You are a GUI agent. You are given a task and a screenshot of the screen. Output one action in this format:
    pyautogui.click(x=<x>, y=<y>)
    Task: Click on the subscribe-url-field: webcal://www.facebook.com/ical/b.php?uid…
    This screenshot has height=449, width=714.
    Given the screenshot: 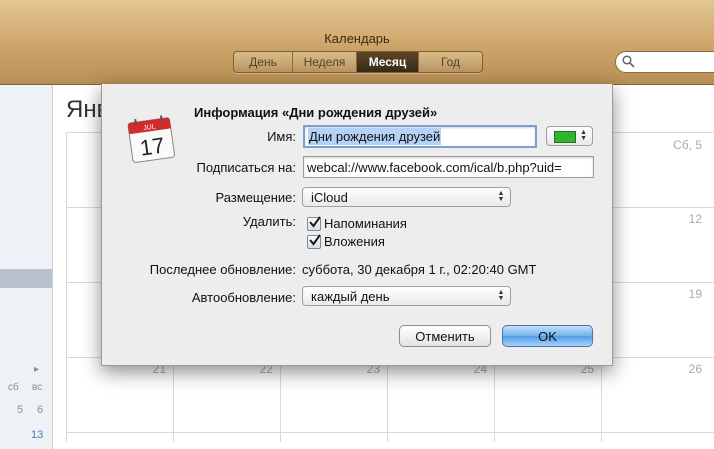 What is the action you would take?
    pyautogui.click(x=448, y=167)
    